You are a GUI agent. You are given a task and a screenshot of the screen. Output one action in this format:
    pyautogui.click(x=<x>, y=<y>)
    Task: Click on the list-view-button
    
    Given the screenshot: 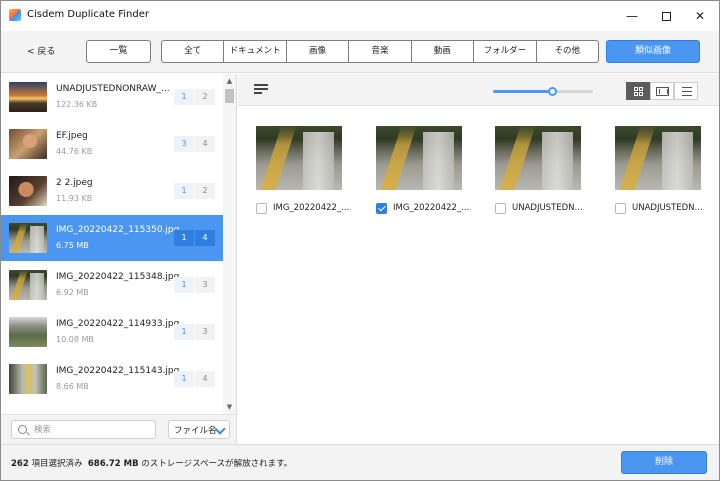 What is the action you would take?
    pyautogui.click(x=686, y=91)
    